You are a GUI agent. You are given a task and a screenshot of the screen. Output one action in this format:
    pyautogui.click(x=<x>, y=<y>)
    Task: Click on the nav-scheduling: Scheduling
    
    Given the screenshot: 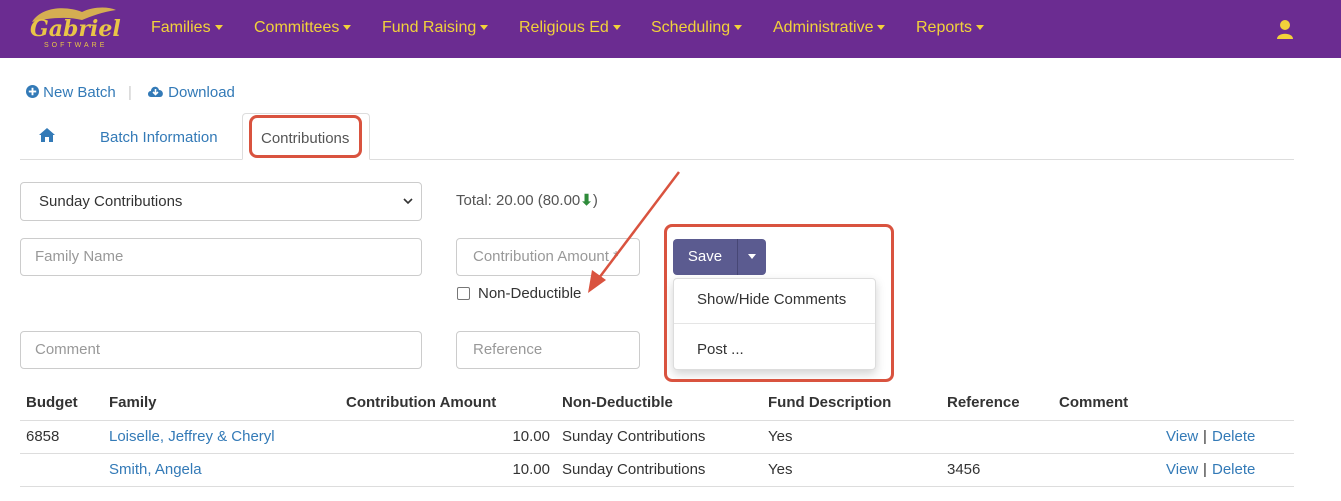 What is the action you would take?
    pyautogui.click(x=697, y=28)
    